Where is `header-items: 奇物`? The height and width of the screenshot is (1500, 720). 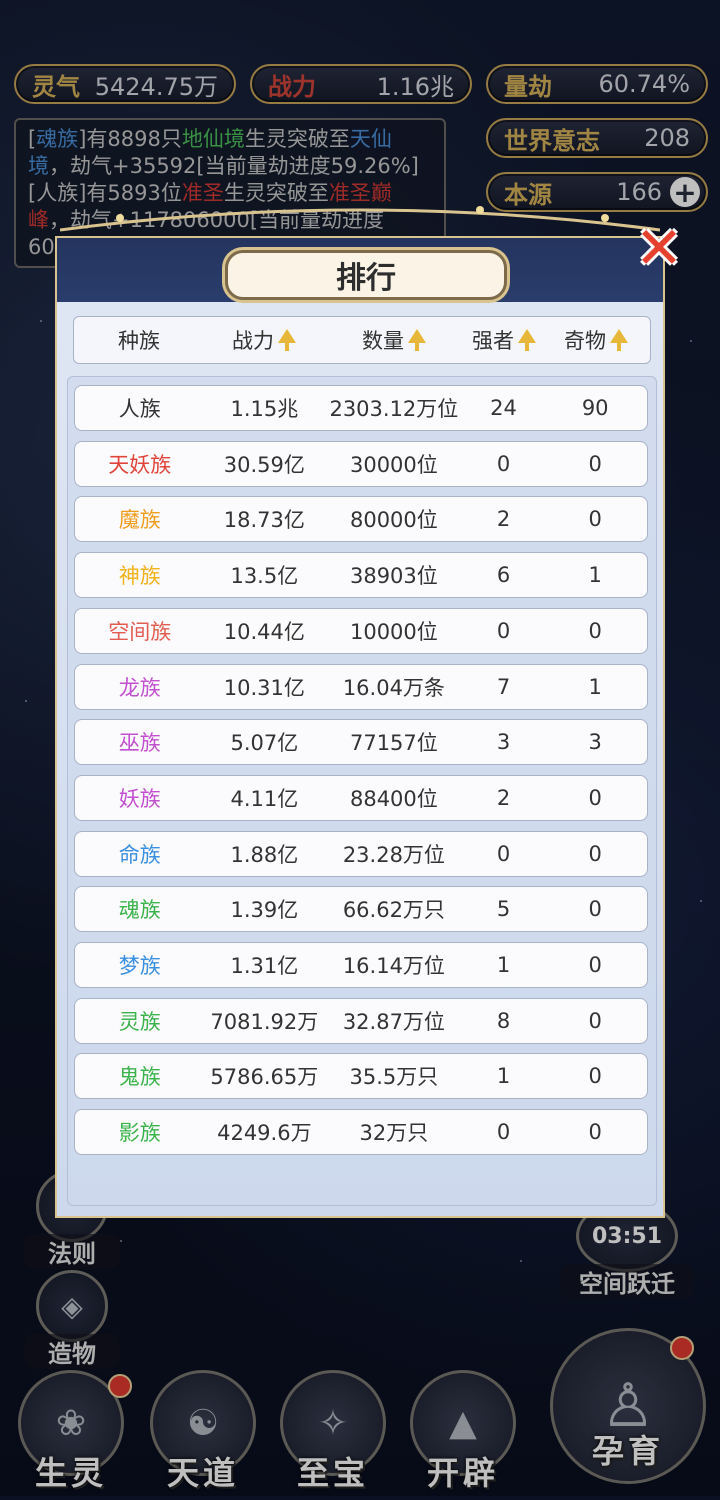 header-items: 奇物 is located at coordinates (596, 340).